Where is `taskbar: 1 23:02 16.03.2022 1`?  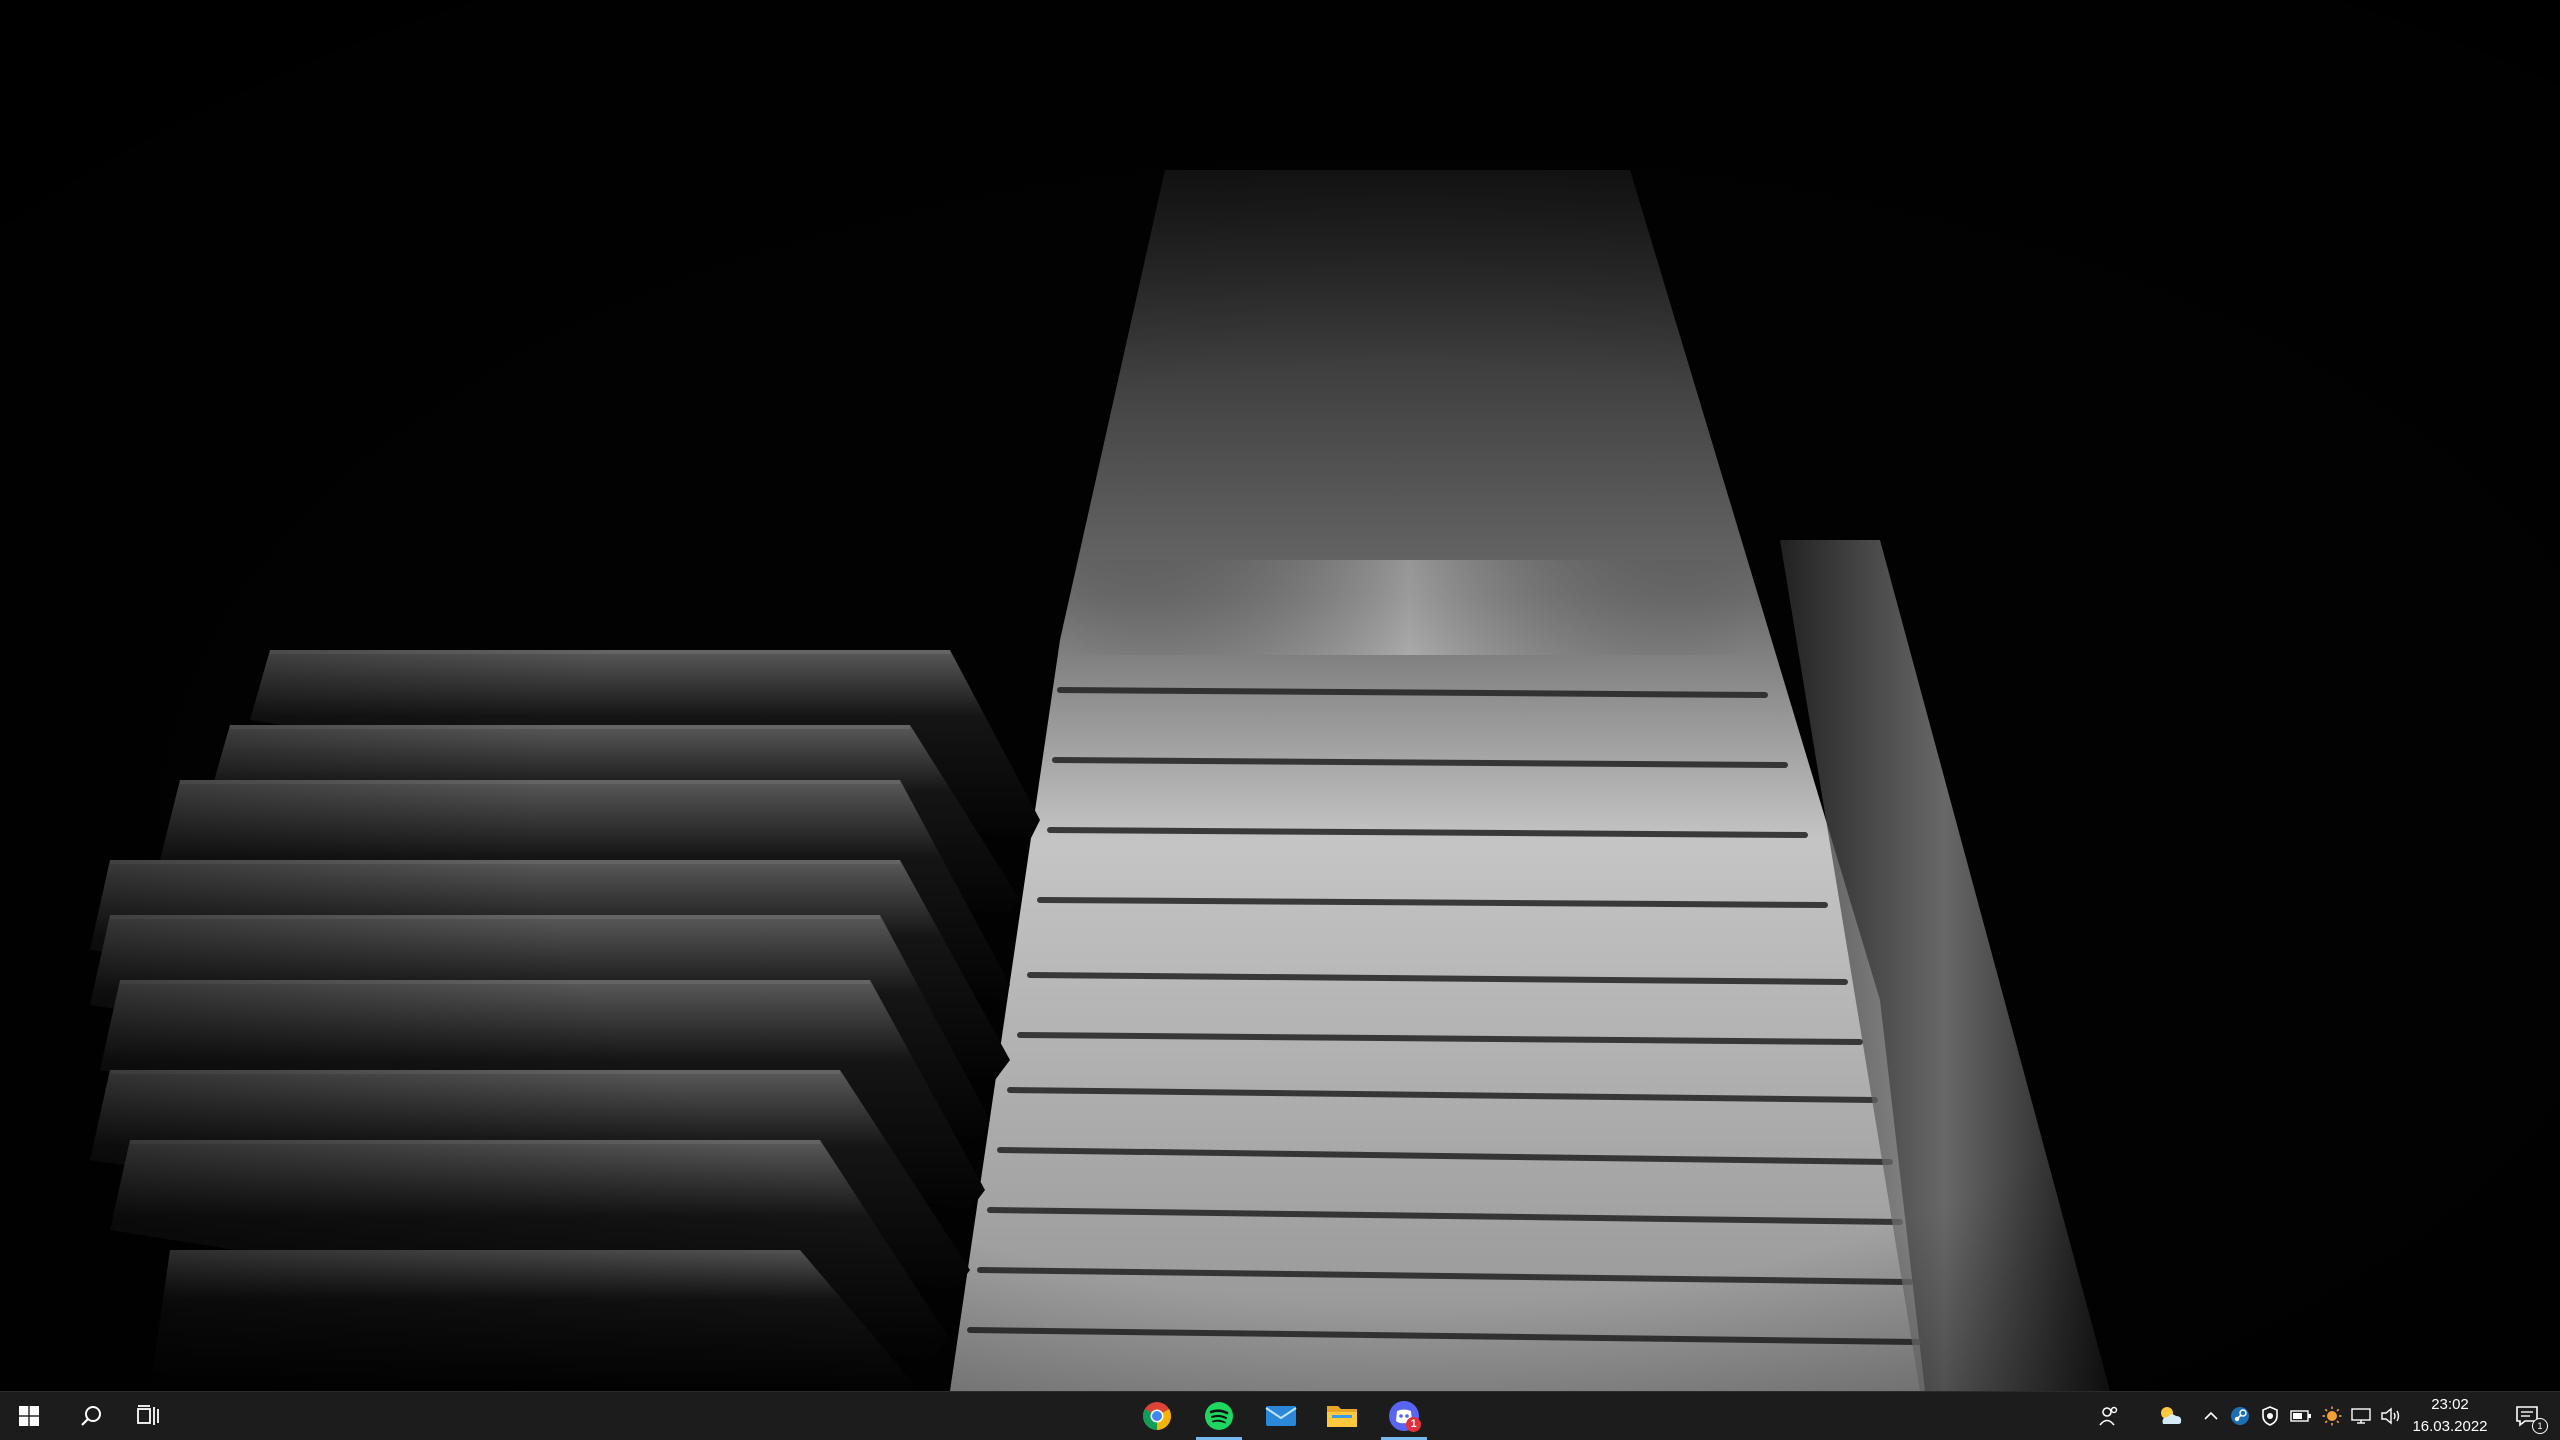
taskbar: 1 23:02 16.03.2022 1 is located at coordinates (1280, 1415).